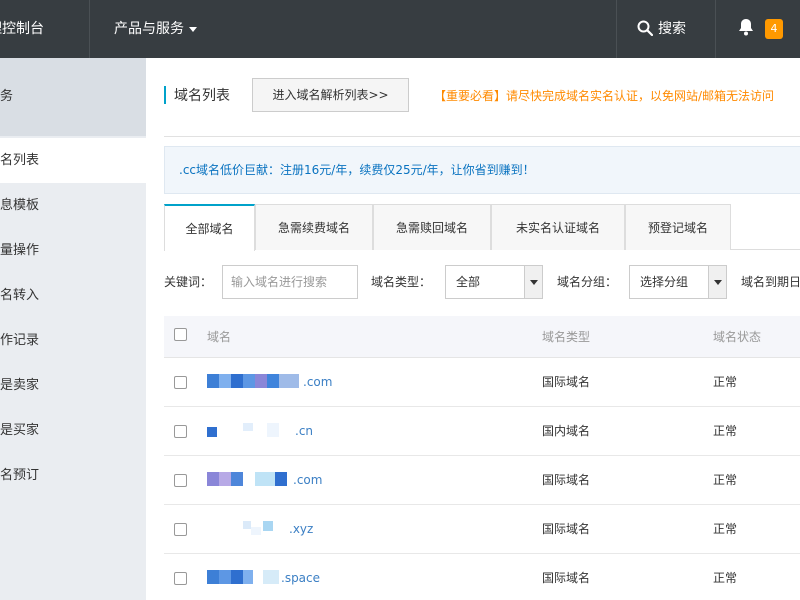  I want to click on keyword-label: 关键词：, so click(188, 282).